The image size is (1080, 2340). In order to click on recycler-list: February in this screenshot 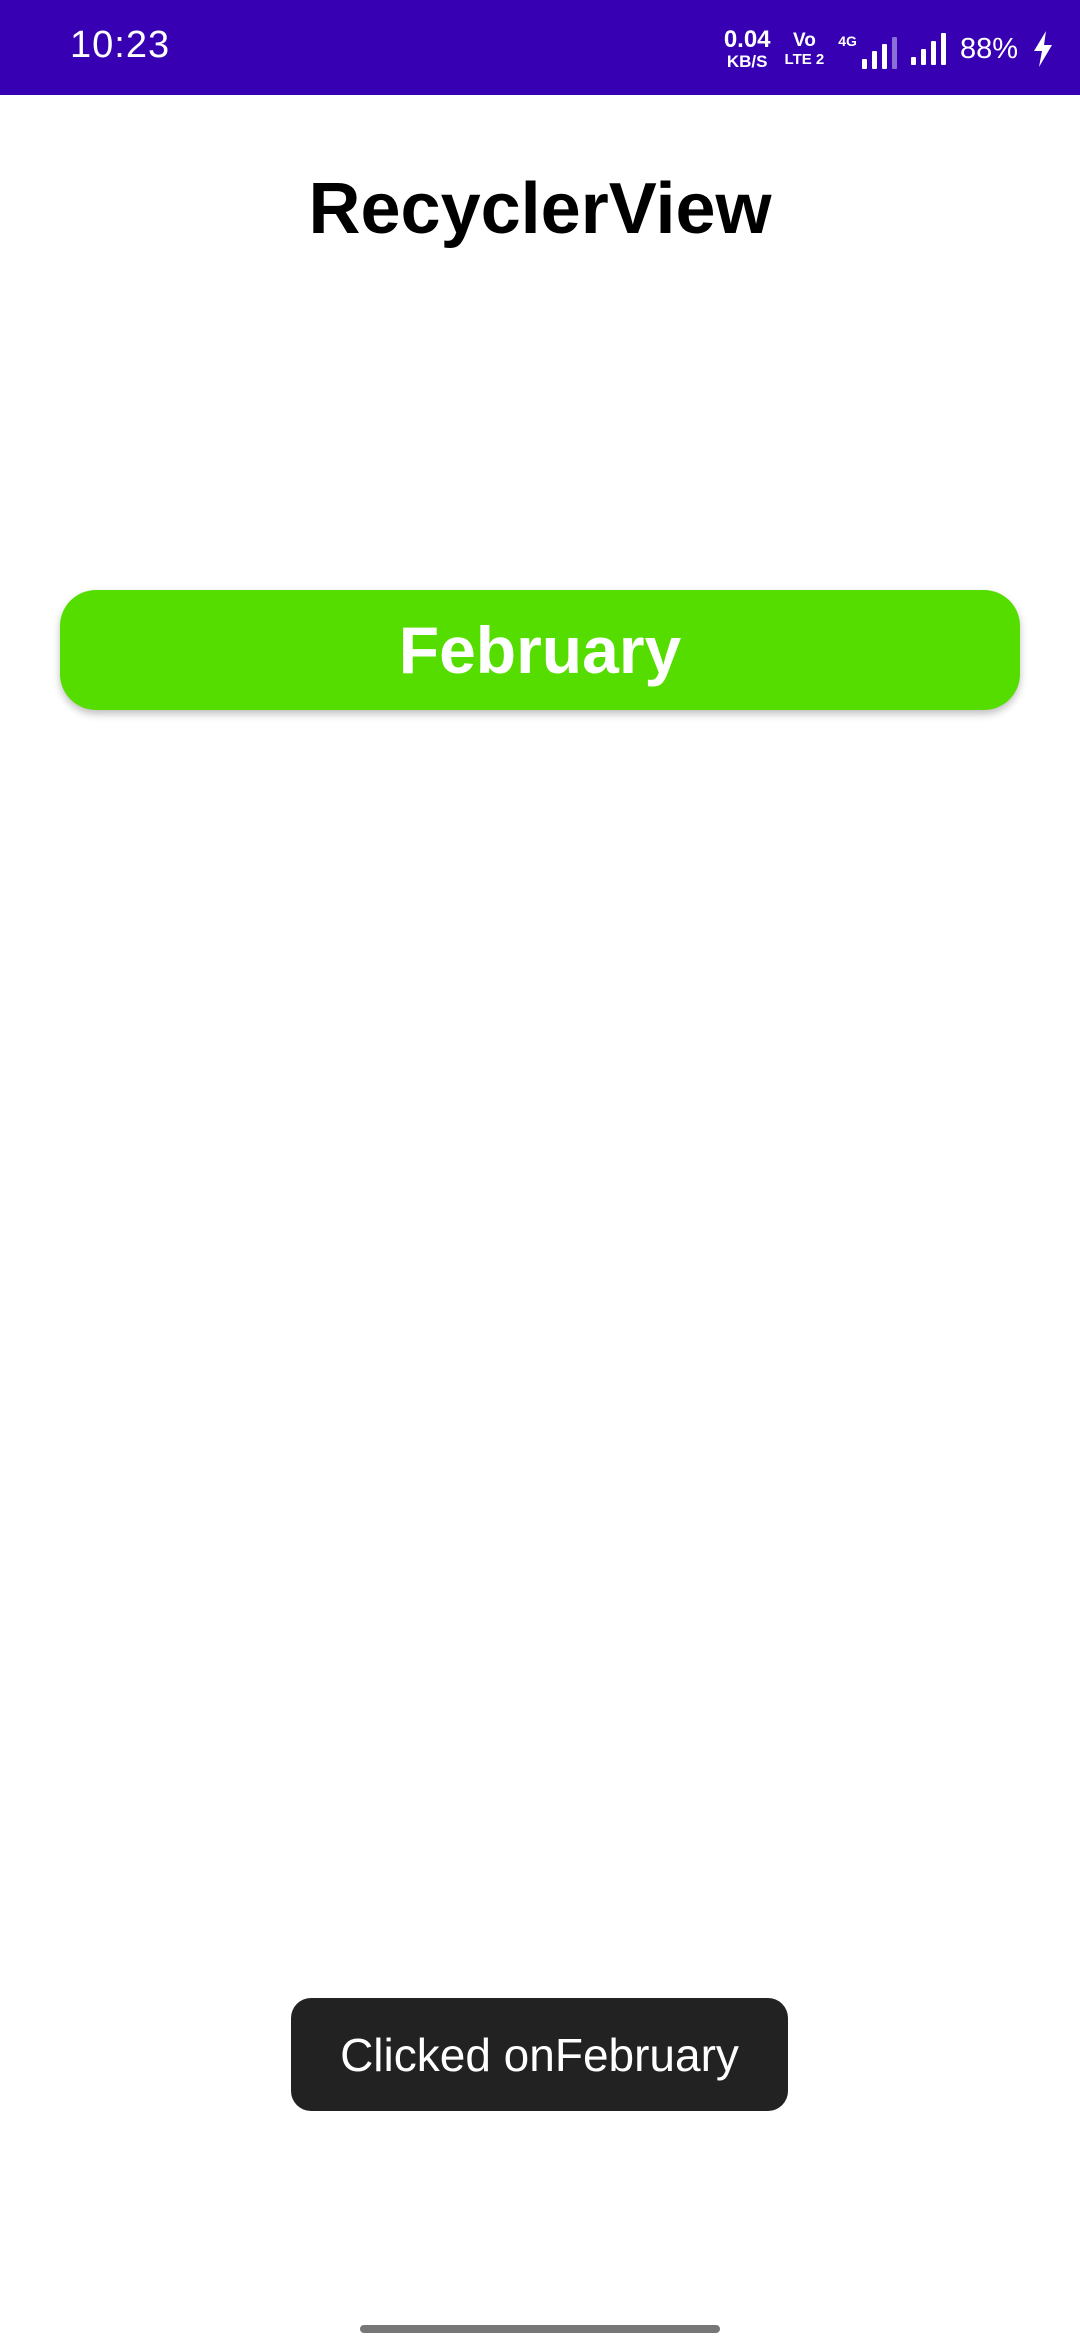, I will do `click(540, 650)`.